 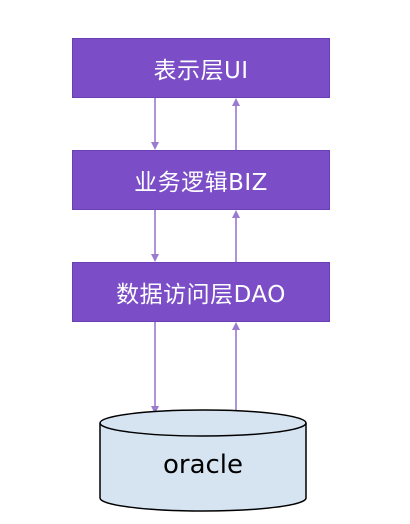 What do you see at coordinates (201, 183) in the screenshot?
I see `business-logic-layer-label: 业务逻辑BIZ` at bounding box center [201, 183].